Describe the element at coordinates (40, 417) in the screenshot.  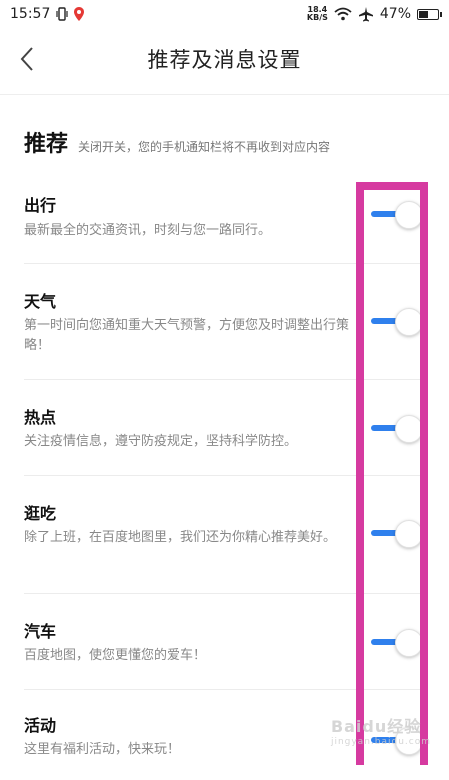
I see `setting-title: 热点` at that location.